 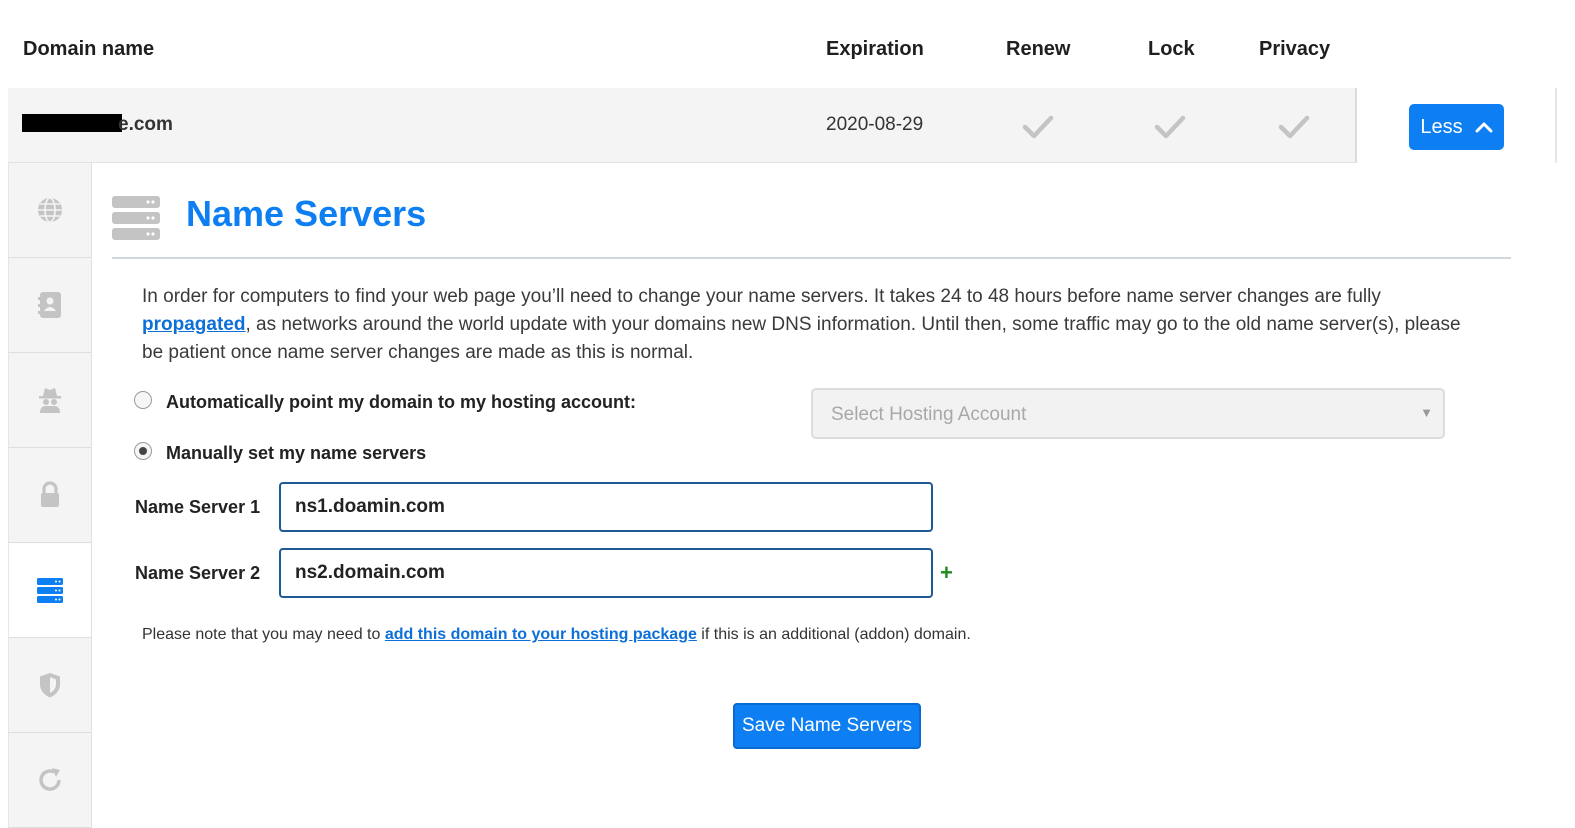 I want to click on row-divider, so click(x=1556, y=125).